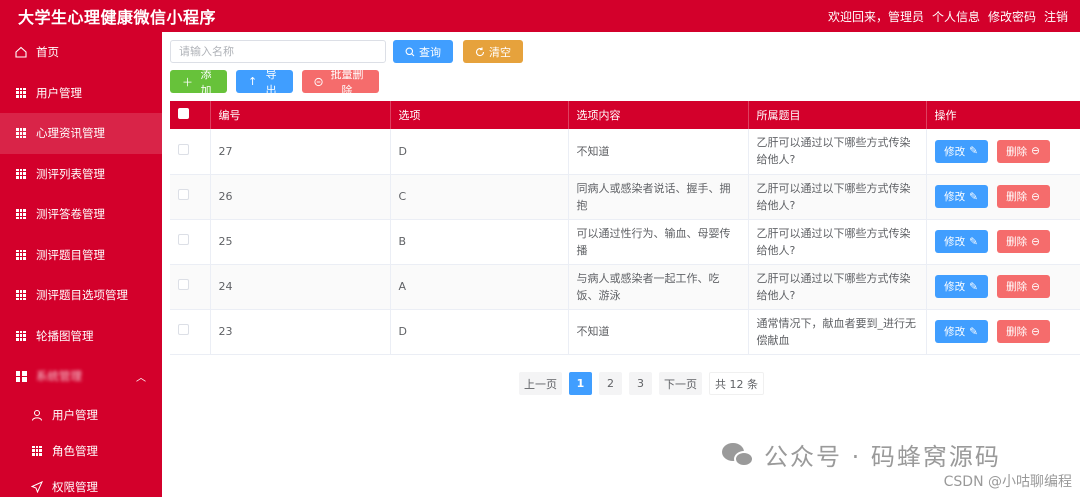  Describe the element at coordinates (75, 450) in the screenshot. I see `sidebar-item-label: 角色管理` at that location.